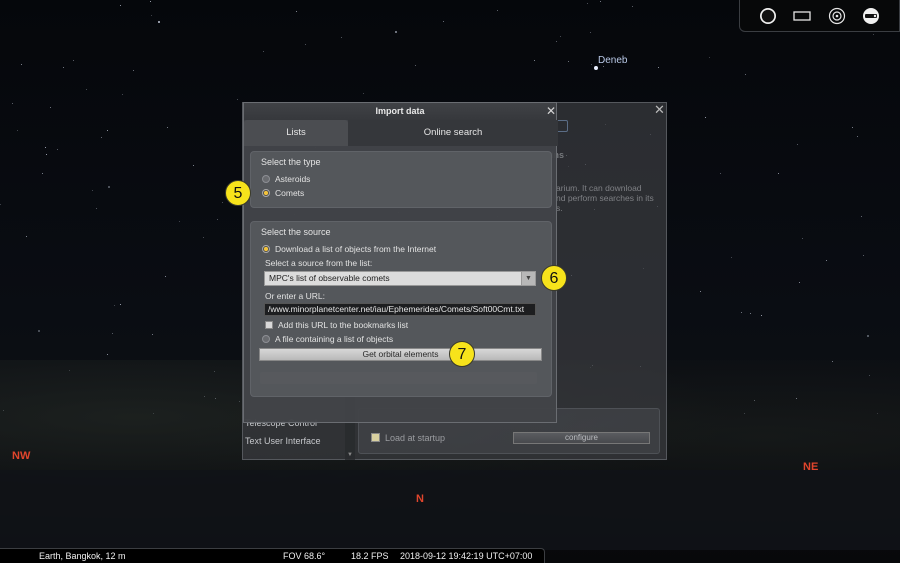 This screenshot has width=900, height=563. What do you see at coordinates (21, 456) in the screenshot?
I see `cardinal-nw: NW` at bounding box center [21, 456].